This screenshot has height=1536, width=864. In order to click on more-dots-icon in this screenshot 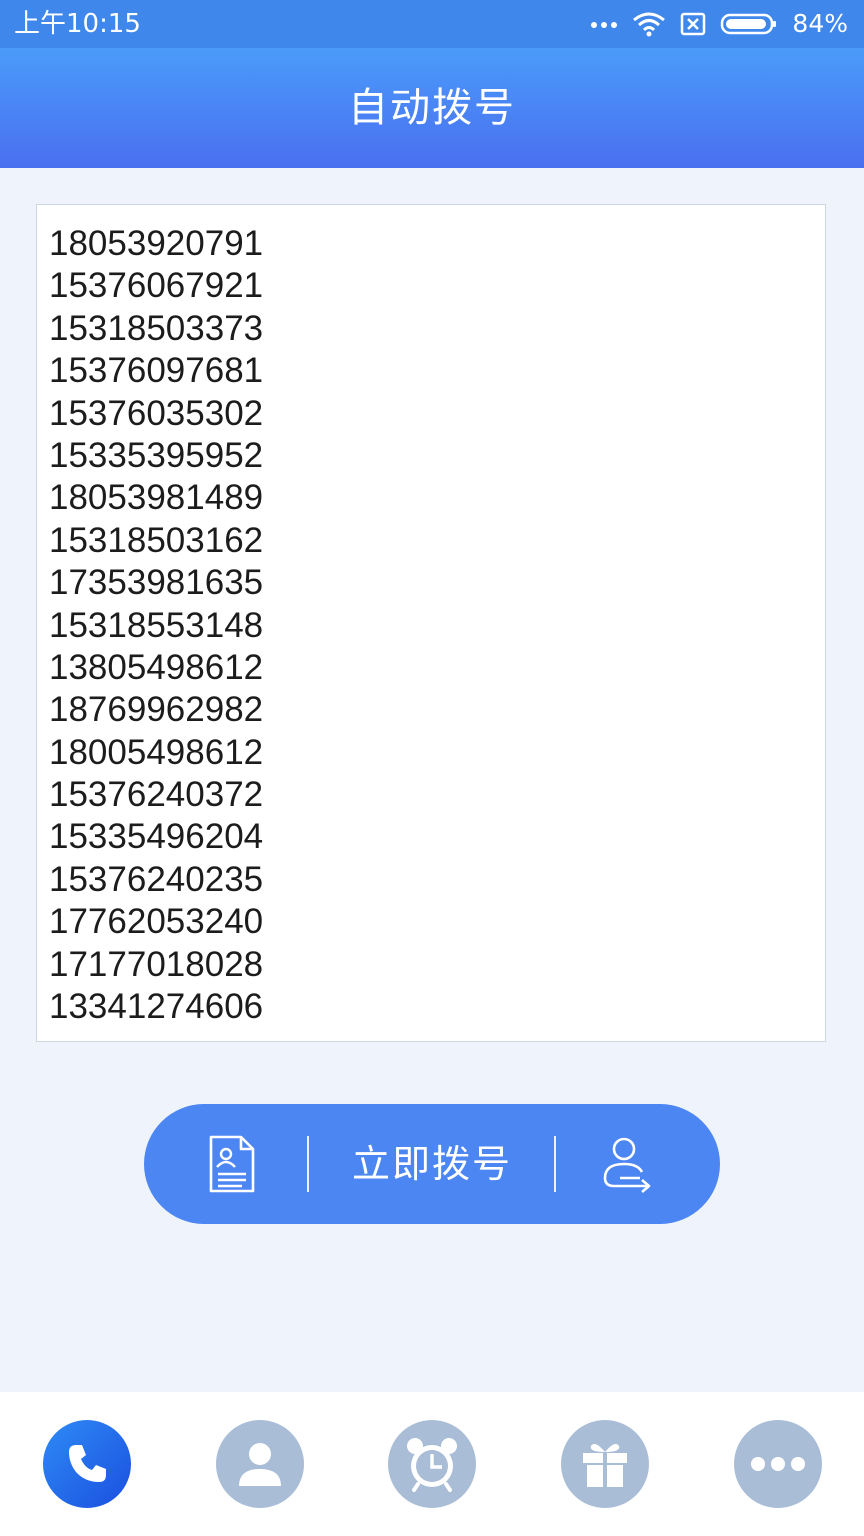, I will do `click(604, 25)`.